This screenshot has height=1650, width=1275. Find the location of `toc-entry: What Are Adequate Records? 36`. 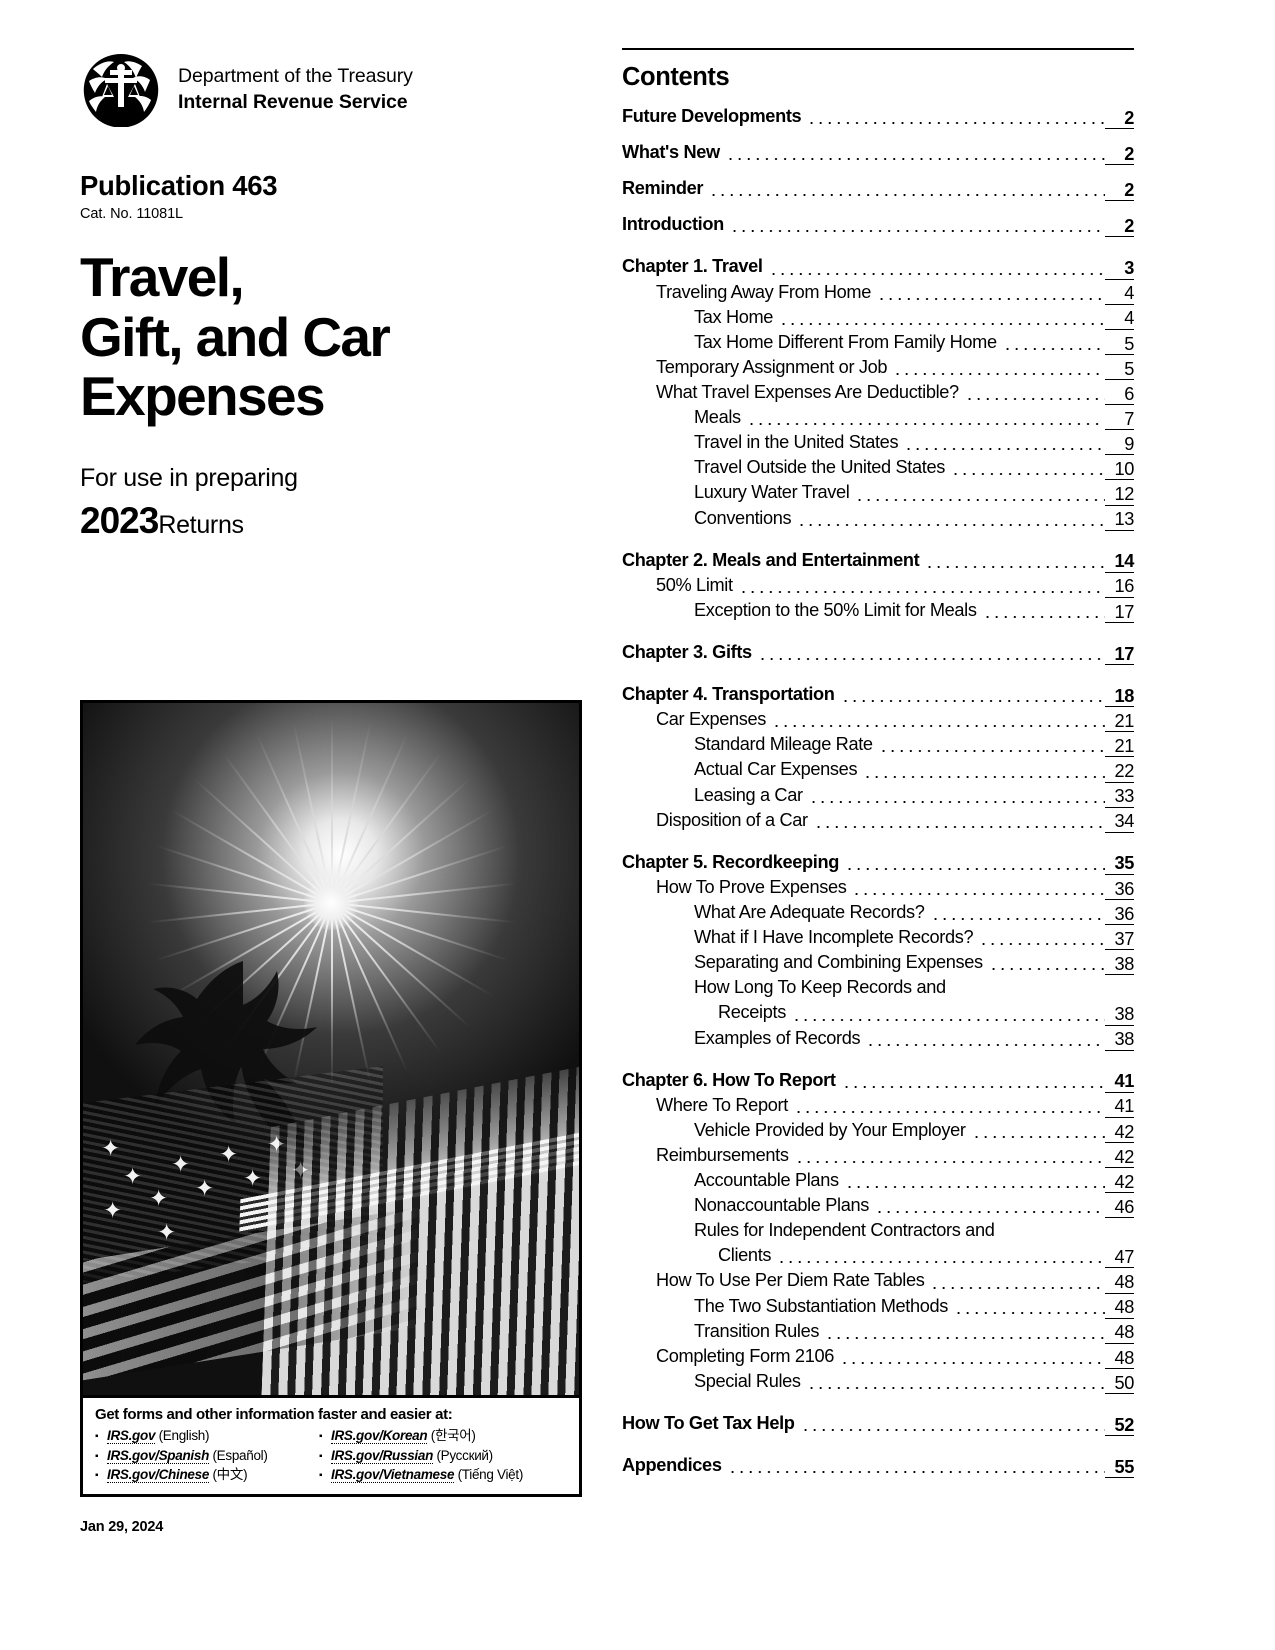

toc-entry: What Are Adequate Records? 36 is located at coordinates (878, 913).